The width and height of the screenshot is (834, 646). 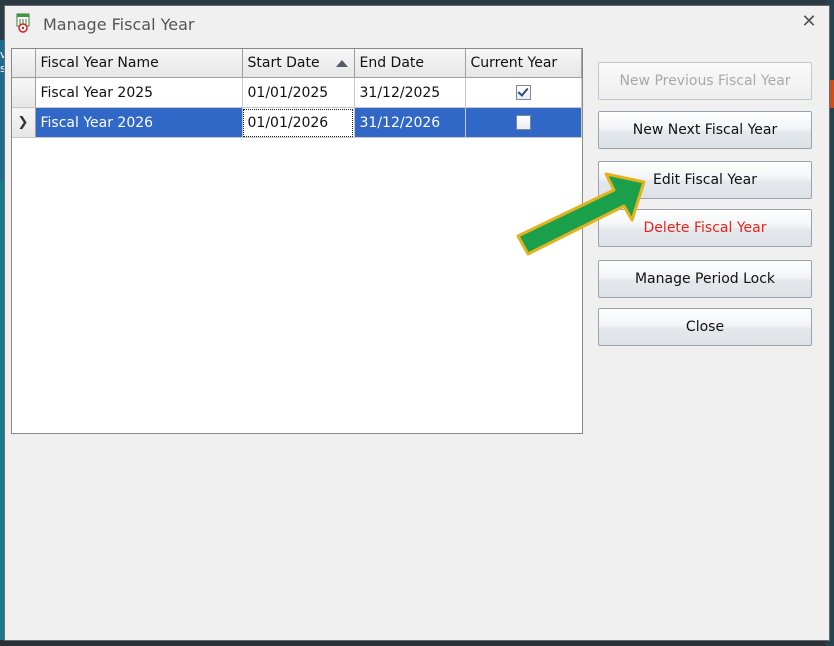 What do you see at coordinates (523, 63) in the screenshot?
I see `column-header-current-year: Current Year` at bounding box center [523, 63].